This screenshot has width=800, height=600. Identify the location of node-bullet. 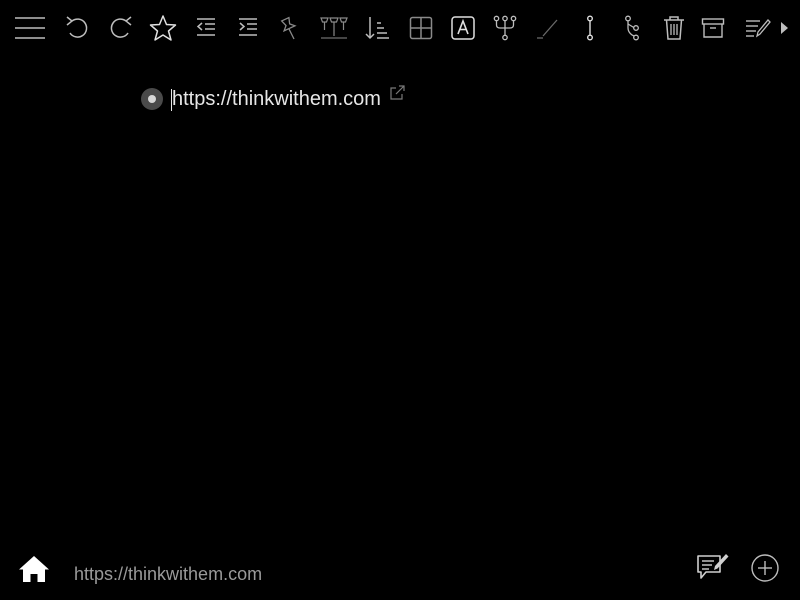
(152, 99).